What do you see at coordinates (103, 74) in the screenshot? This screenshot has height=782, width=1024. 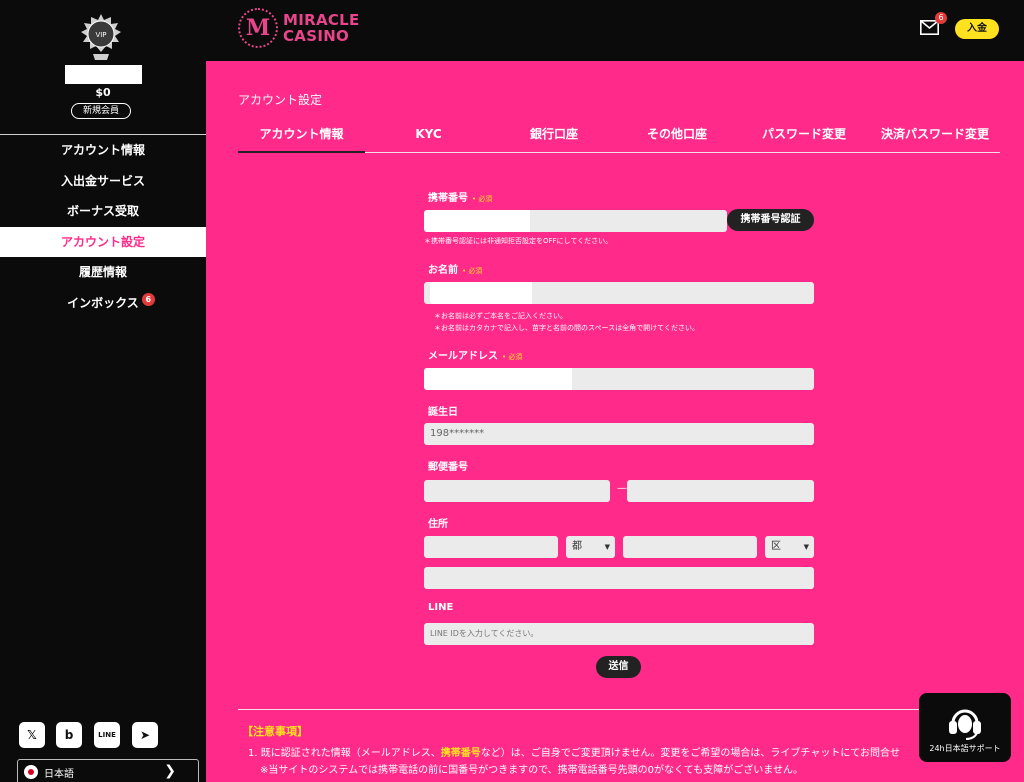 I see `username-box` at bounding box center [103, 74].